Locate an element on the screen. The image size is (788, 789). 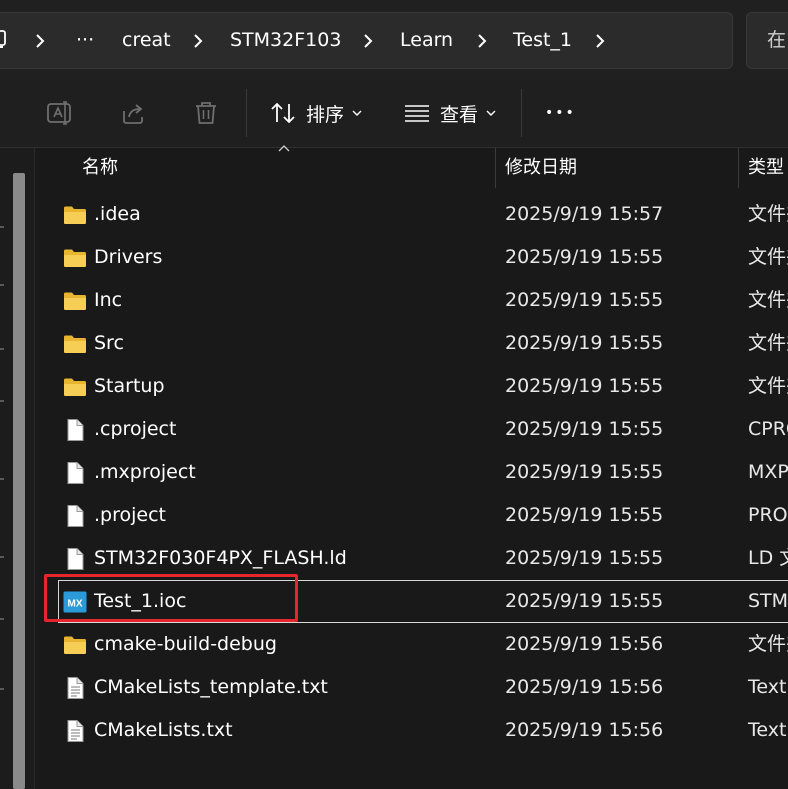
file-name-cmake-build-debug: cmake-build-debug is located at coordinates (185, 644).